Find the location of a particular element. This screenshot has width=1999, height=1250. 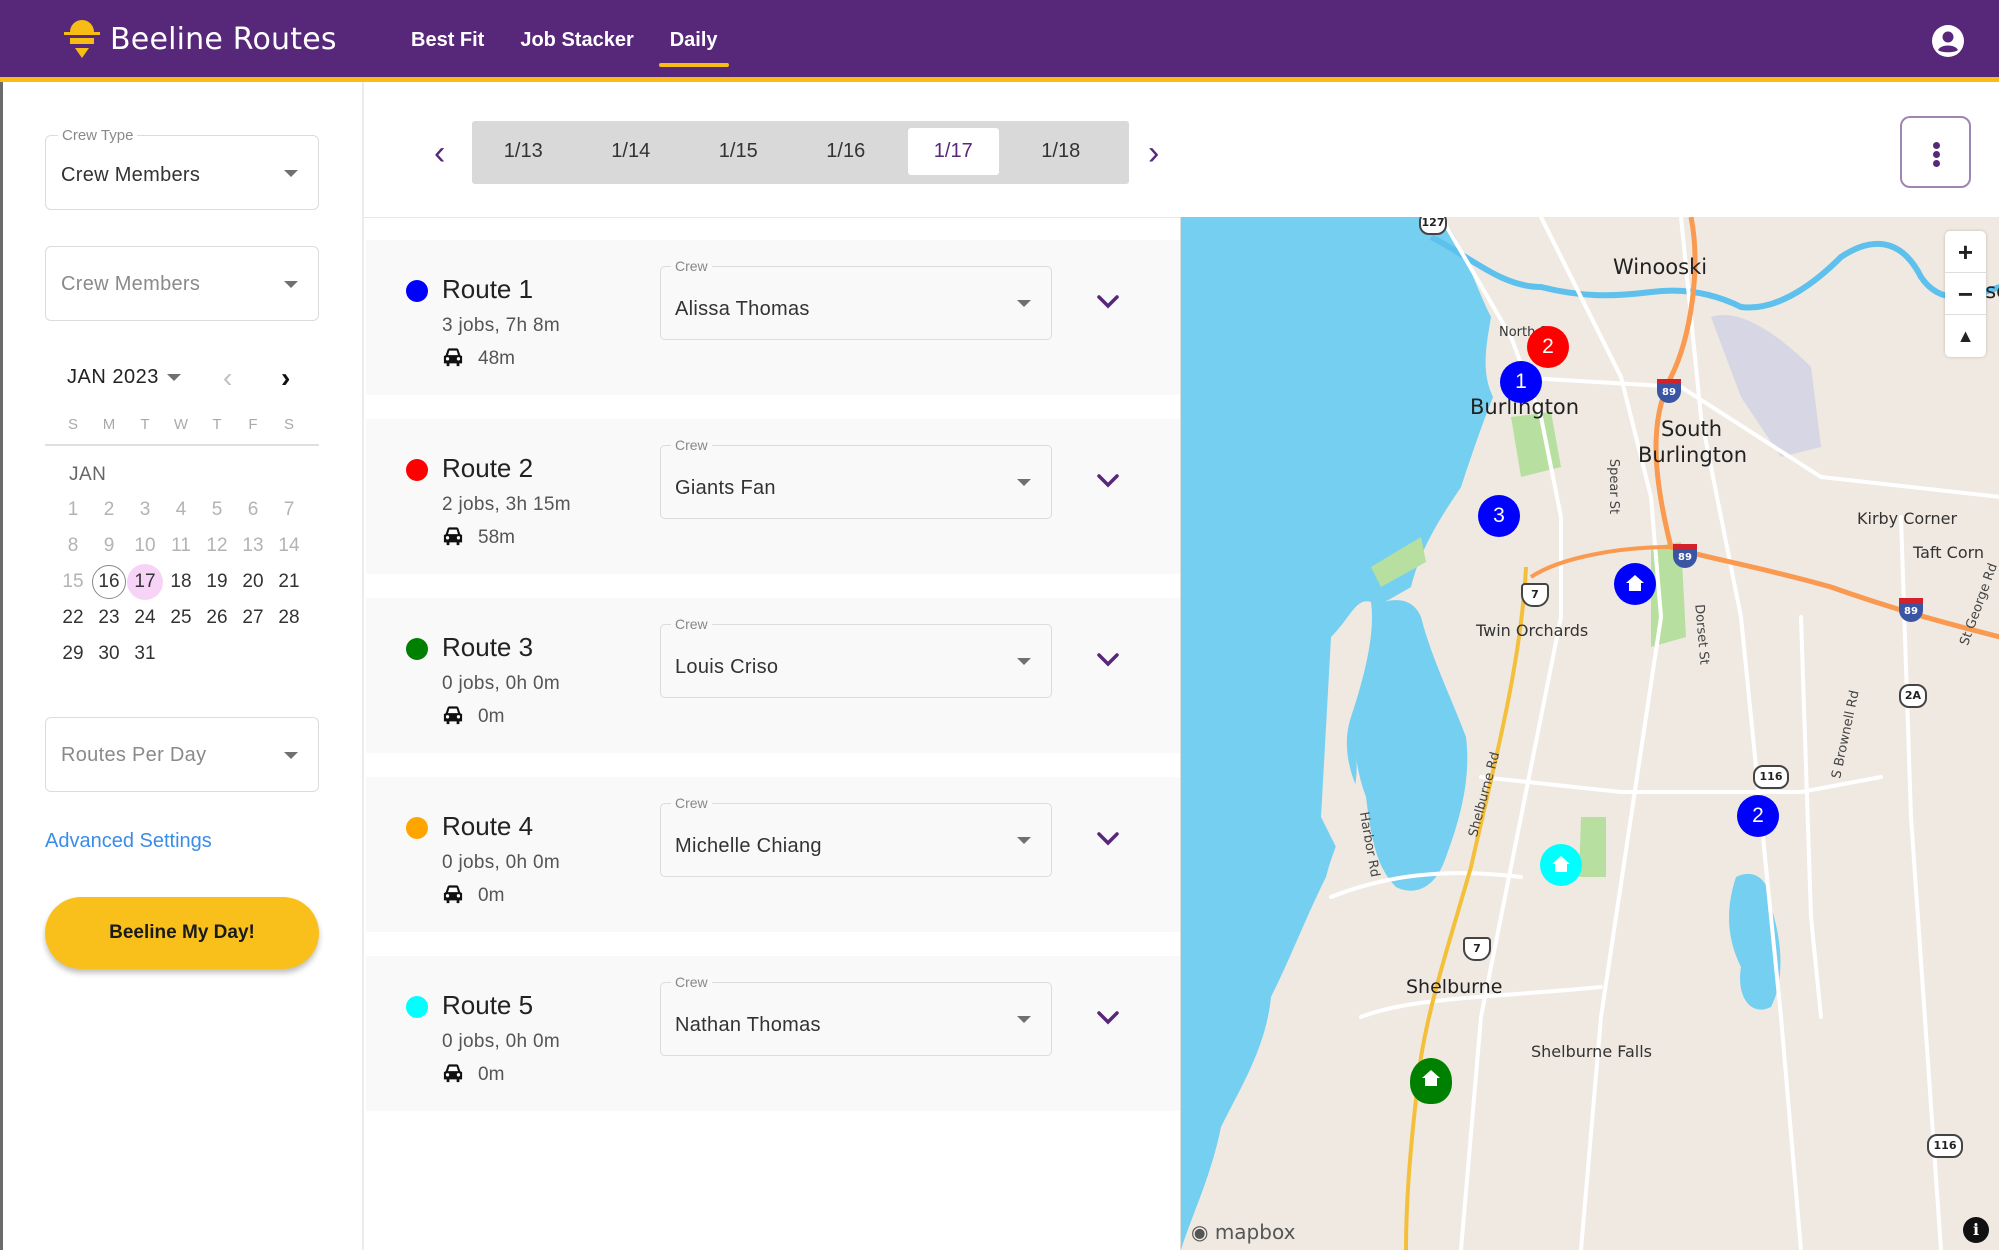

main-nav: Best Fit Job Stacker Daily is located at coordinates (571, 38).